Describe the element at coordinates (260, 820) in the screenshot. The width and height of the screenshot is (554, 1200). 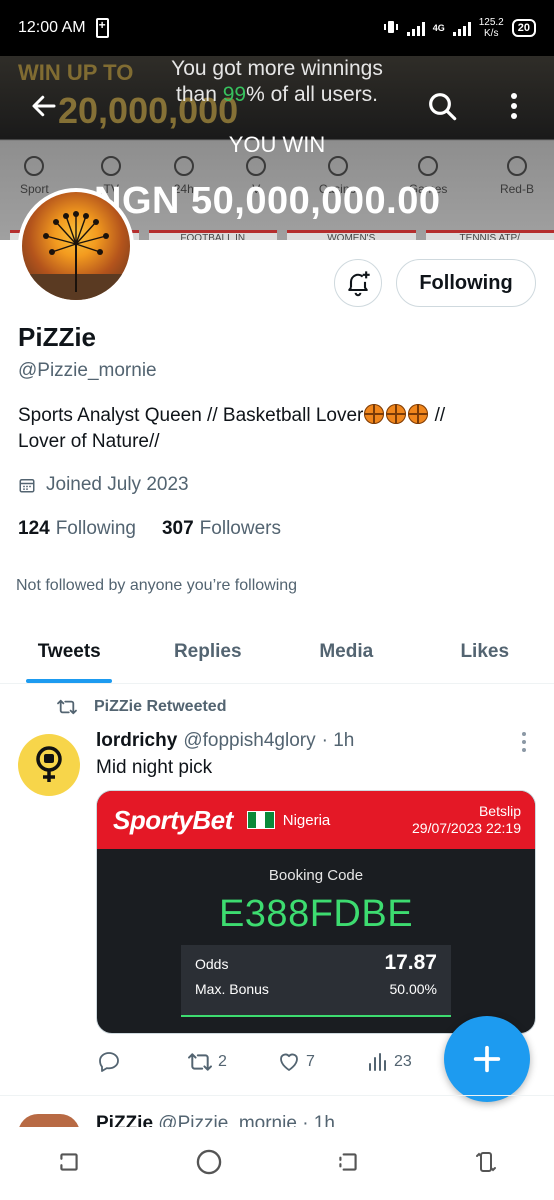
I see `nigeria-flag-icon` at that location.